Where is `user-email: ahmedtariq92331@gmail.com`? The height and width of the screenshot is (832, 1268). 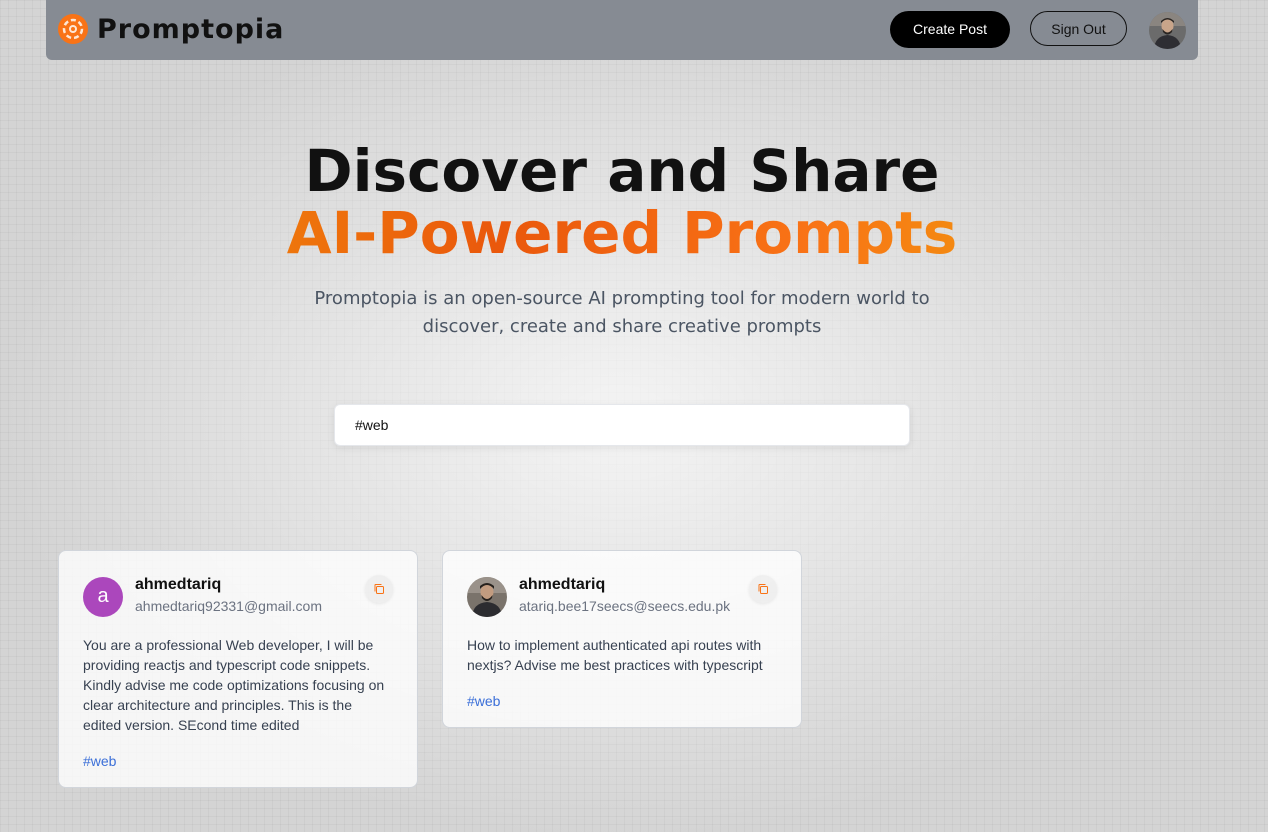
user-email: ahmedtariq92331@gmail.com is located at coordinates (228, 606).